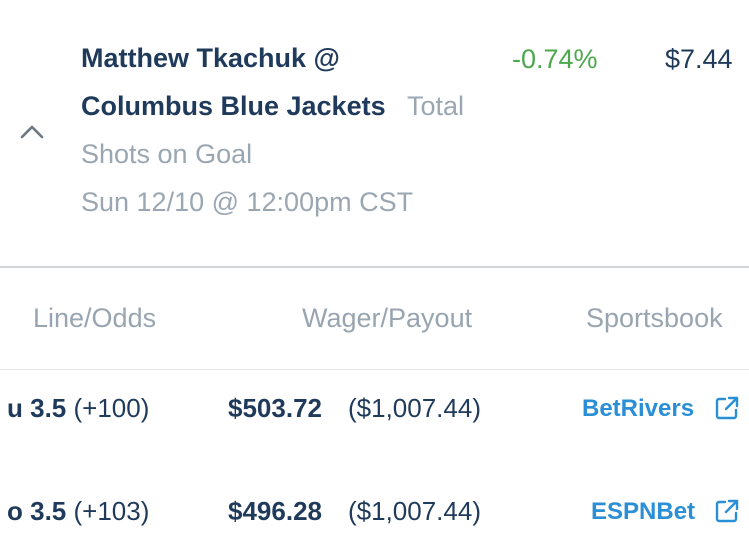  What do you see at coordinates (167, 154) in the screenshot?
I see `market-label: Shots on Goal` at bounding box center [167, 154].